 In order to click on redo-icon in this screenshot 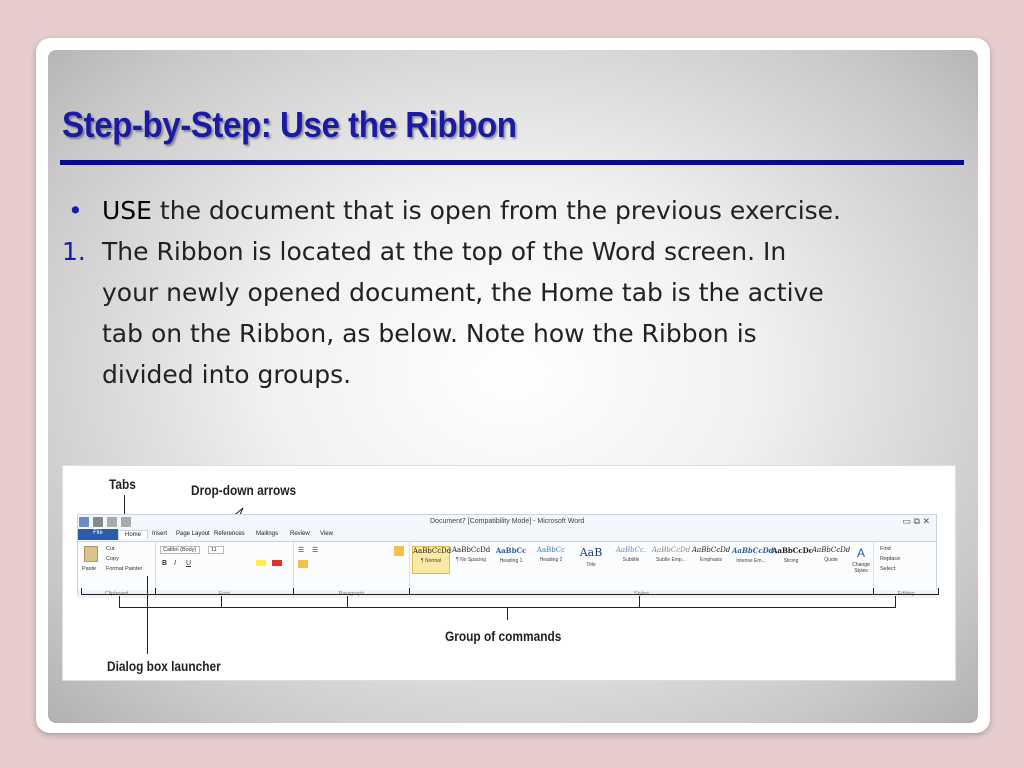, I will do `click(125, 522)`.